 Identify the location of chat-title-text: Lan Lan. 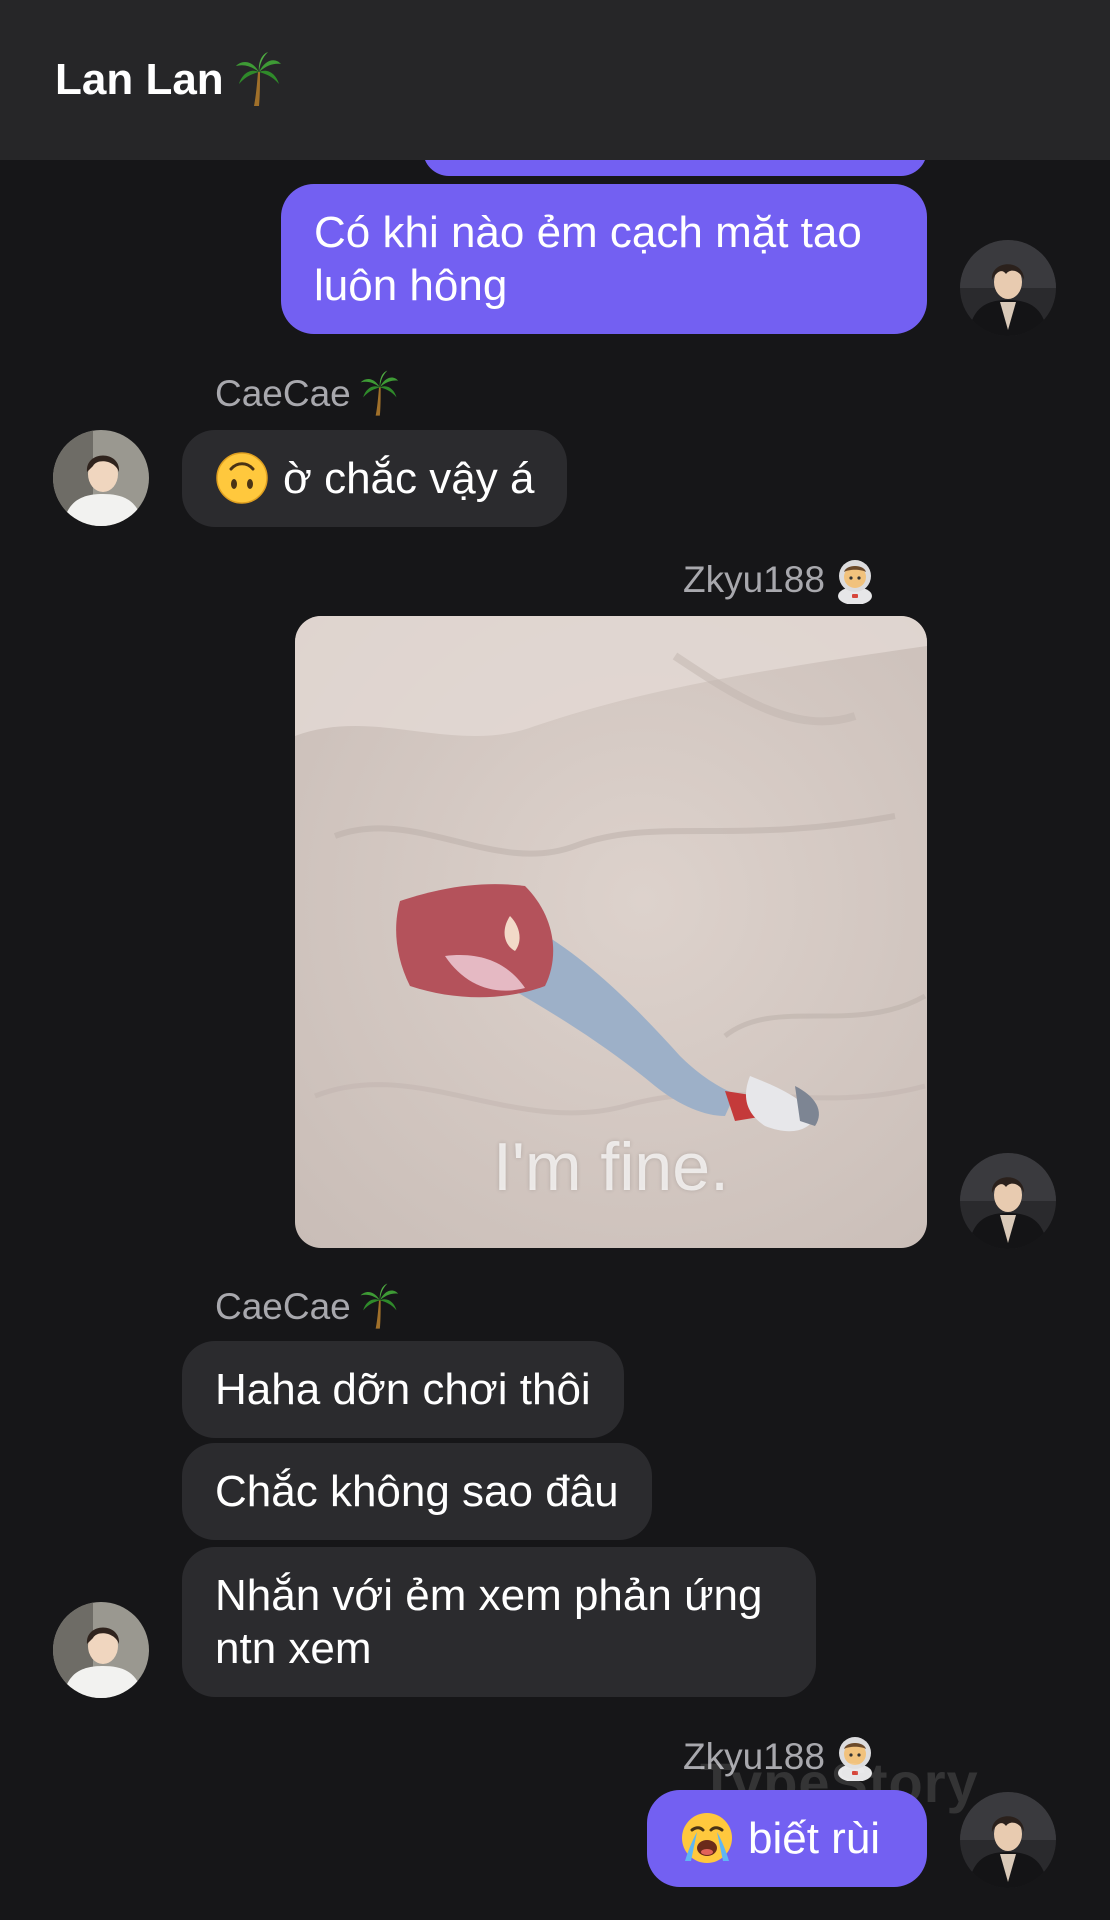
(139, 79).